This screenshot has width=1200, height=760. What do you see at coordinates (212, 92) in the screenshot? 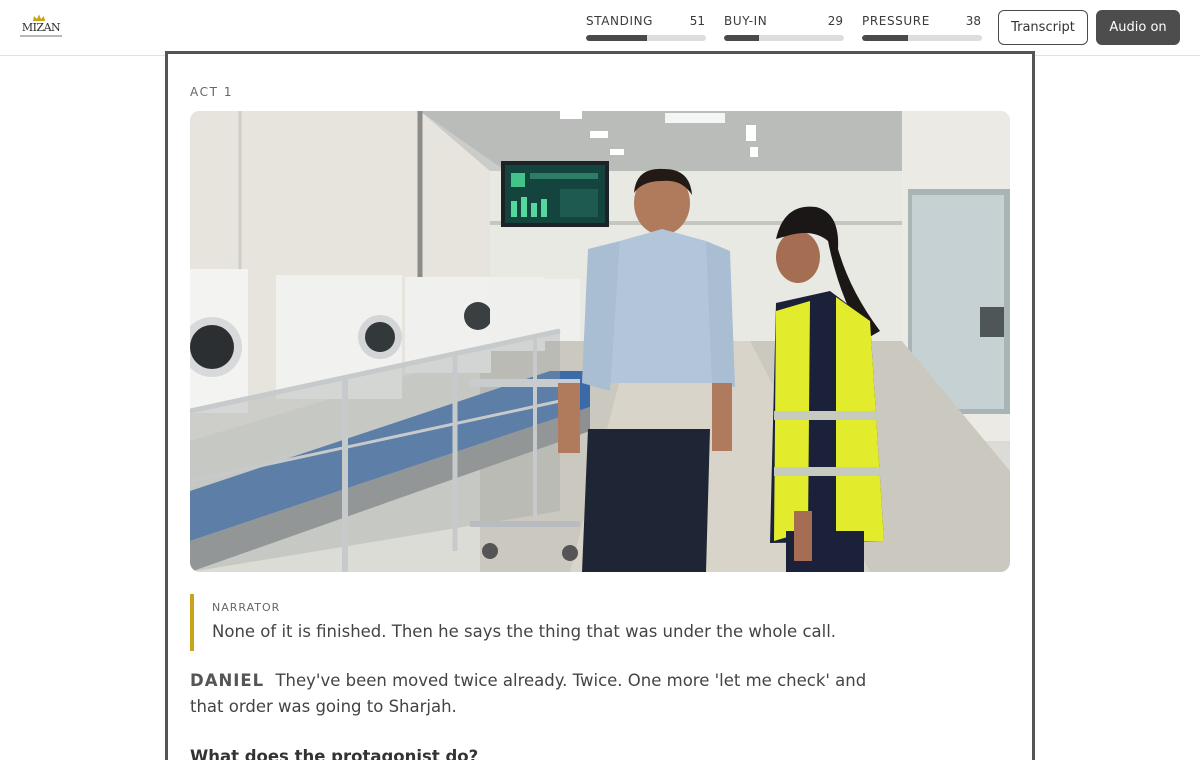
I see `act-label: ACT 1` at bounding box center [212, 92].